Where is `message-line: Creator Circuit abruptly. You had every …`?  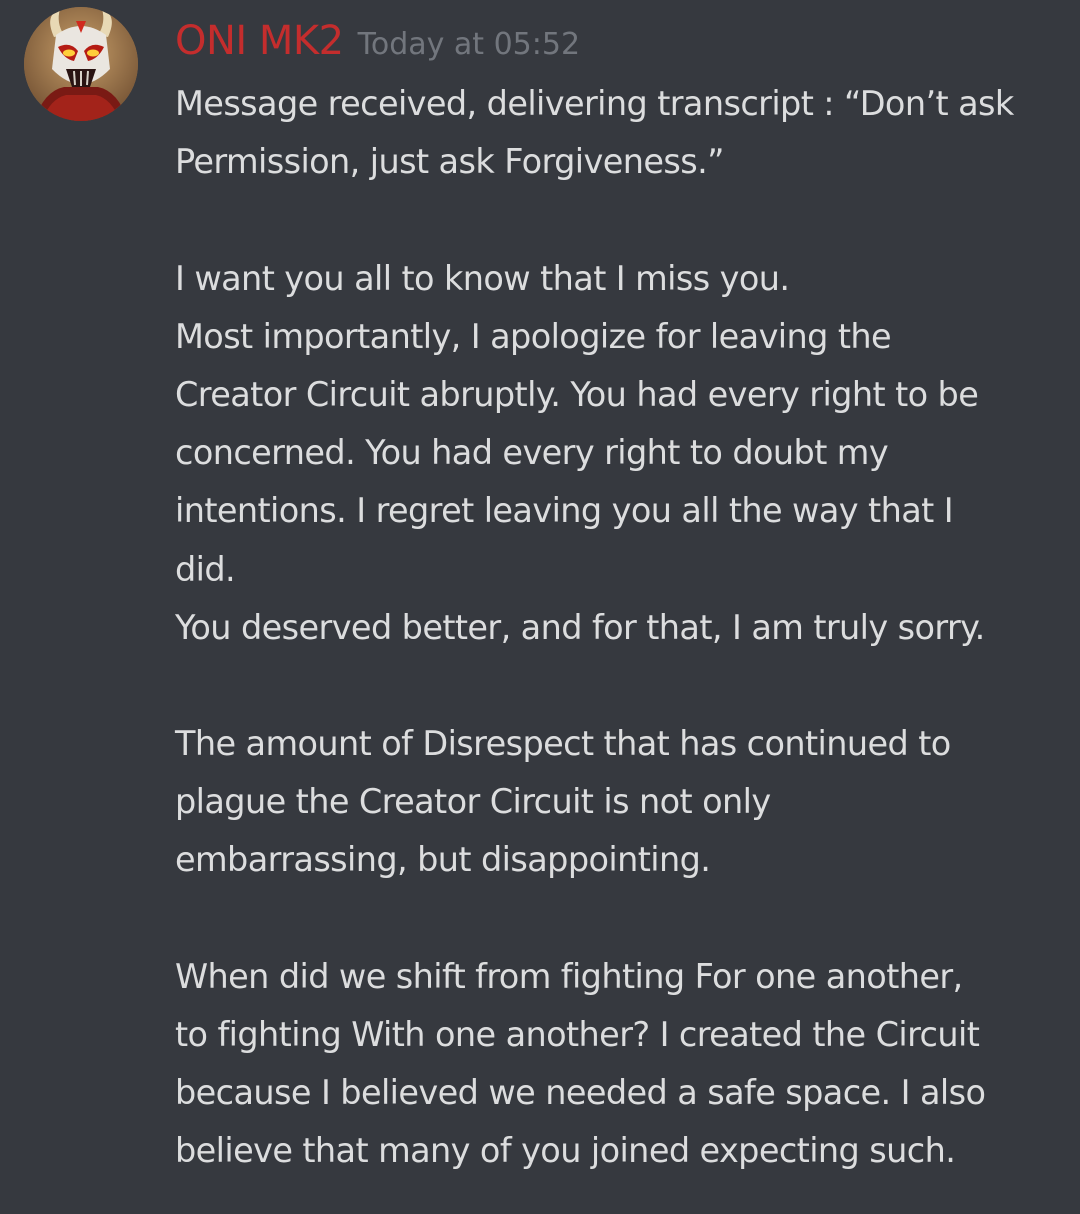 message-line: Creator Circuit abruptly. You had every … is located at coordinates (577, 394).